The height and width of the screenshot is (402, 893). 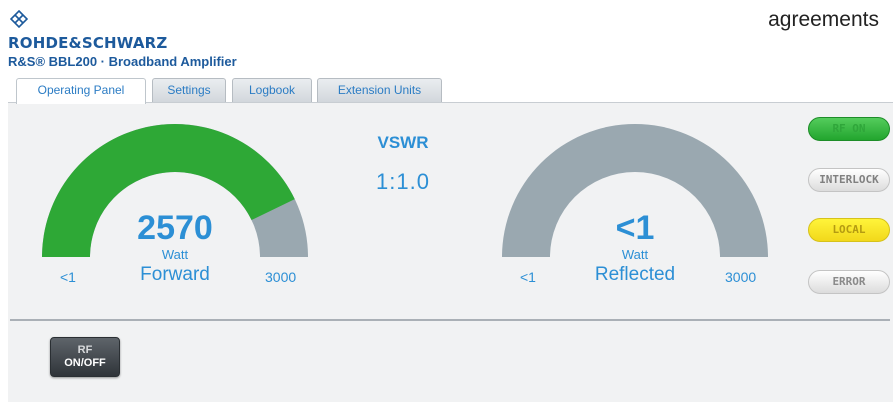 What do you see at coordinates (849, 230) in the screenshot?
I see `local-indicator: LOCAL` at bounding box center [849, 230].